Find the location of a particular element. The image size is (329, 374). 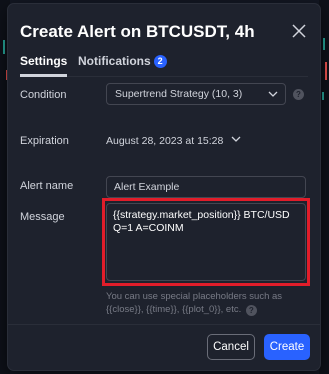

chart-background-right is located at coordinates (324, 187).